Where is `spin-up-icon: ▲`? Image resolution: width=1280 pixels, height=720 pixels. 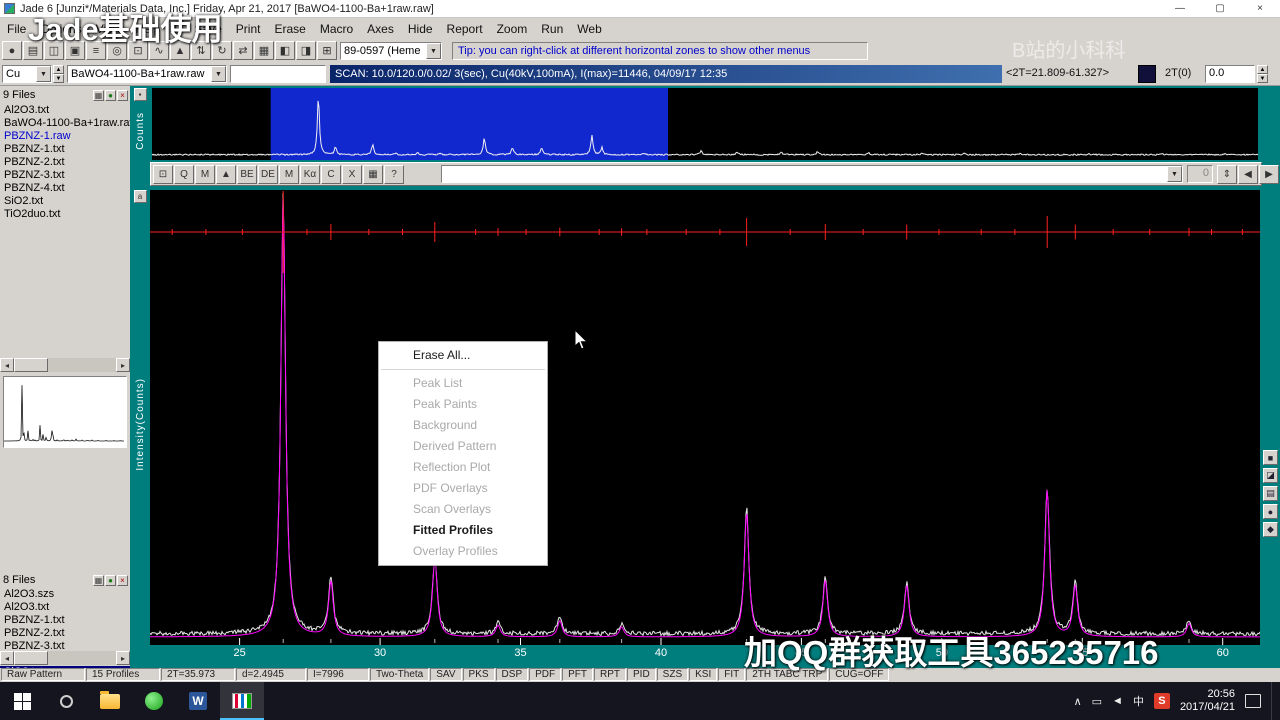 spin-up-icon: ▲ is located at coordinates (58, 69).